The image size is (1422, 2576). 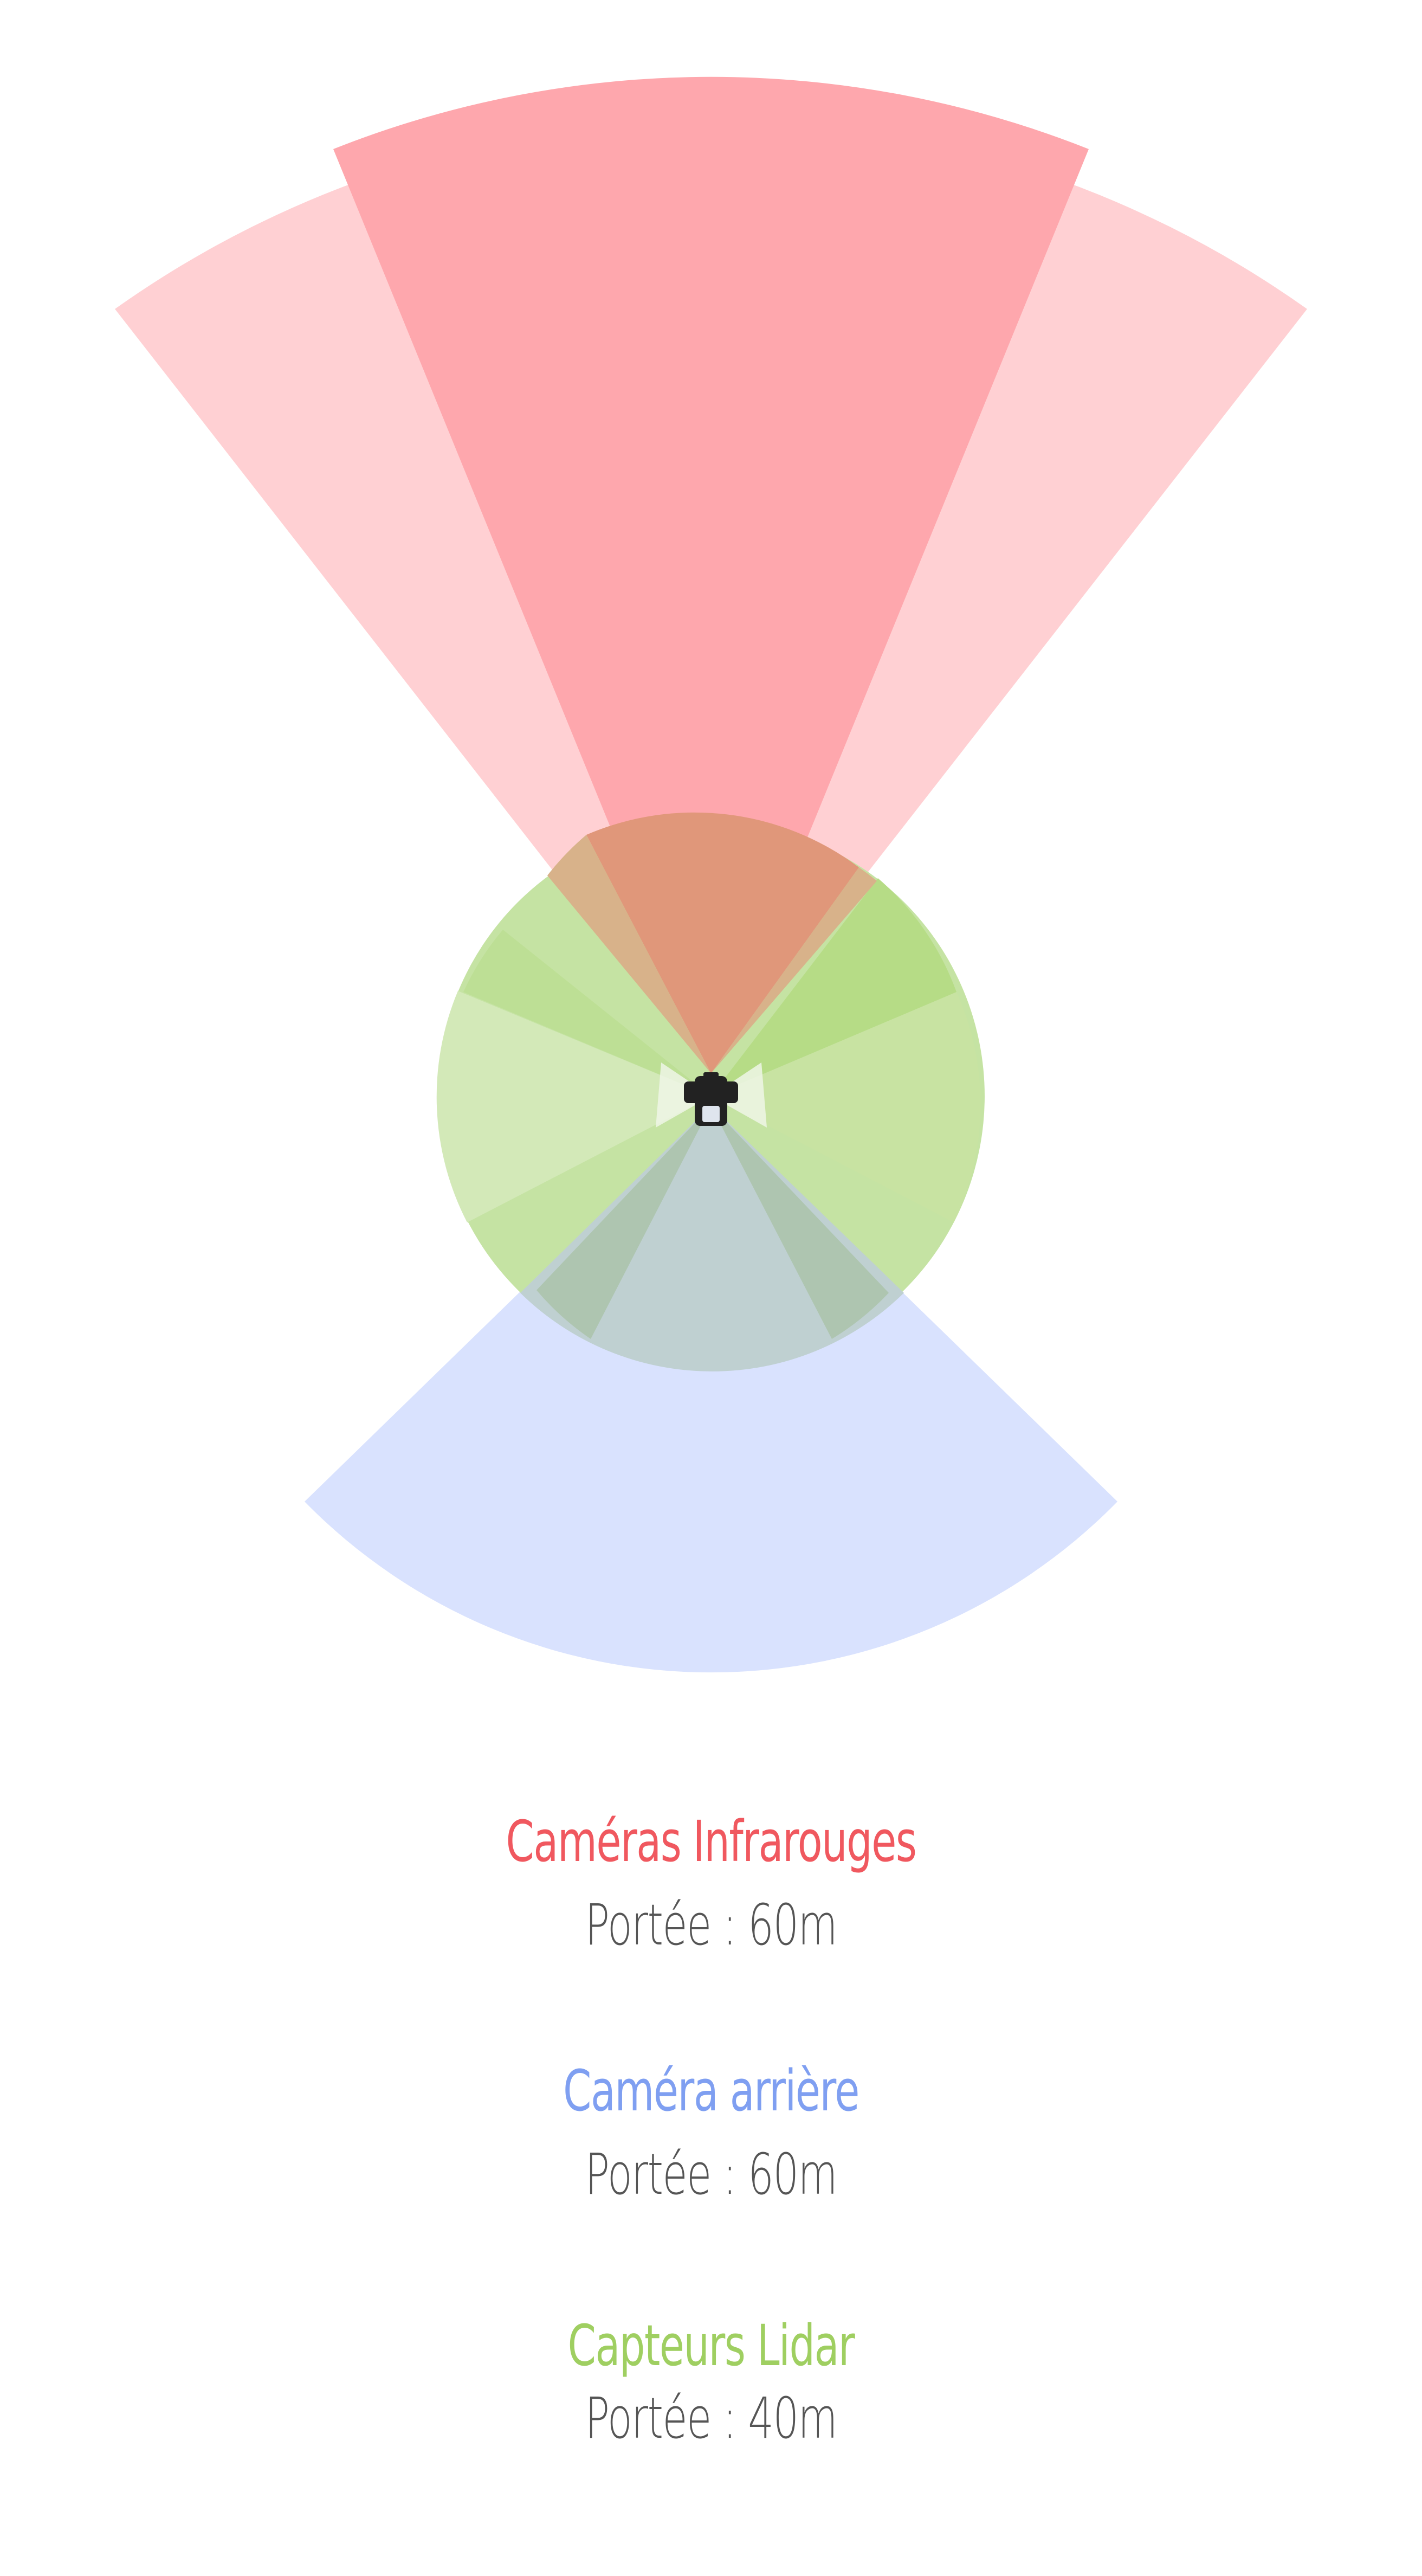 I want to click on legend-infrared: Caméras Infrarouges Portée : 60m, so click(x=711, y=1883).